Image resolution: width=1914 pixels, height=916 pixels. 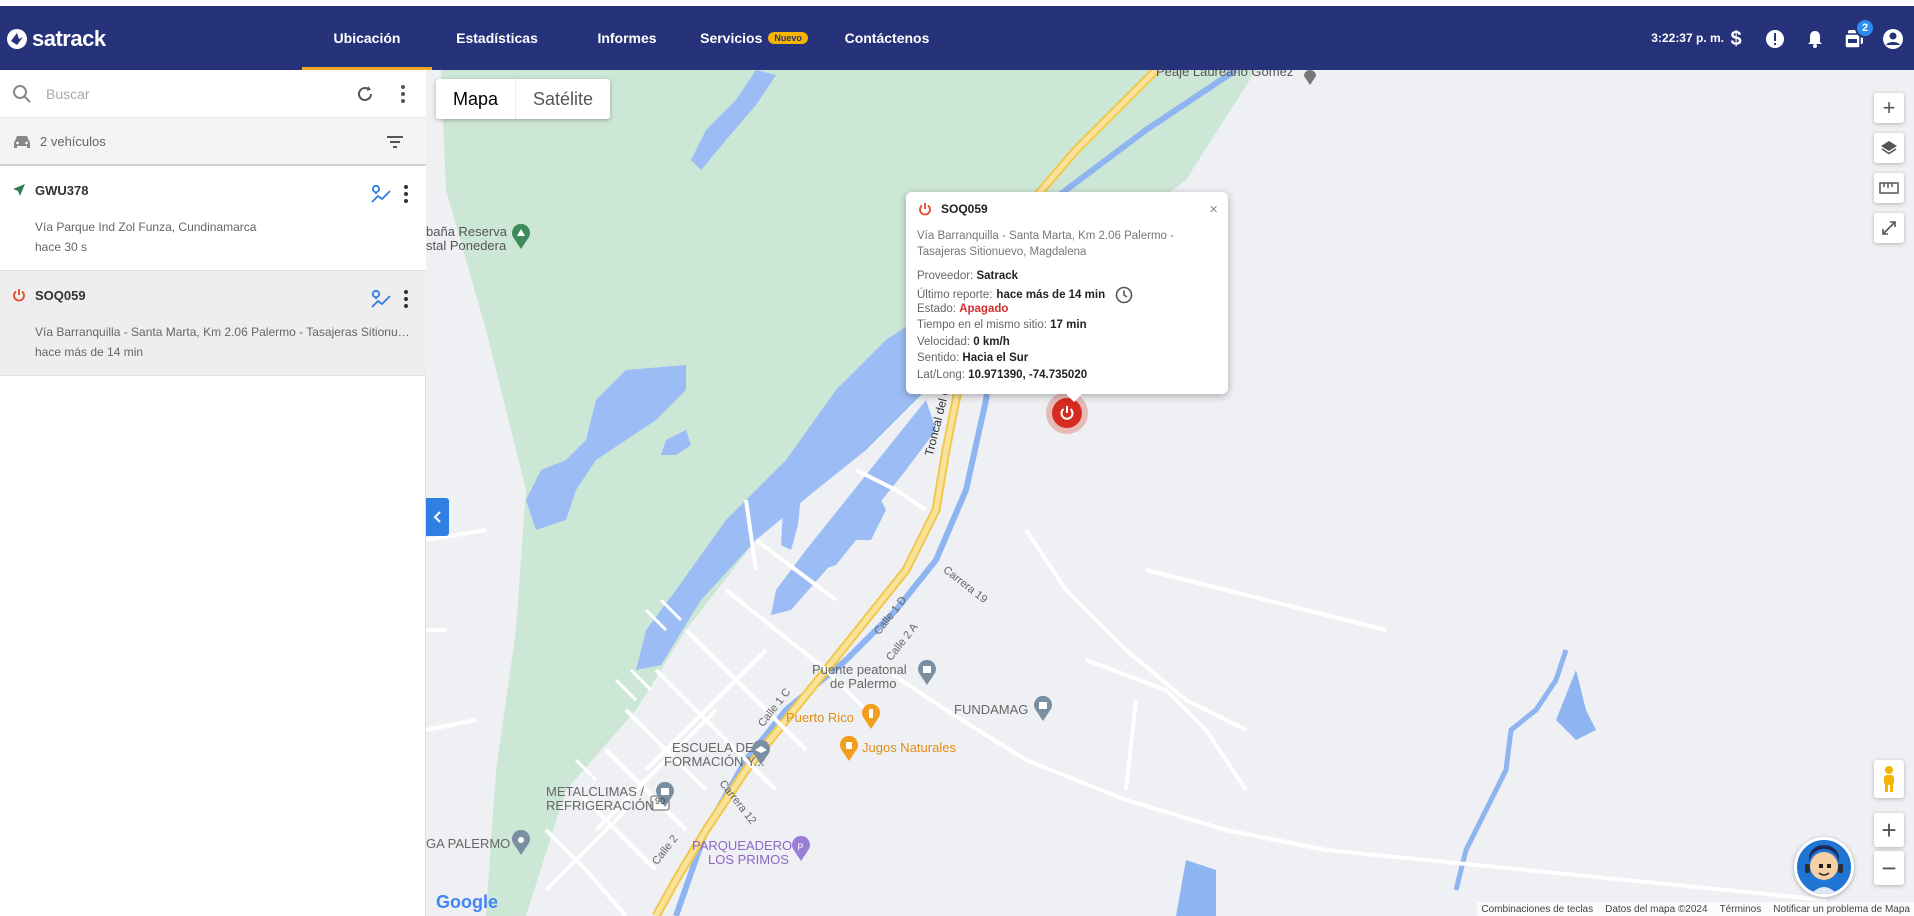 I want to click on map-type-satellite-button: Satélite, so click(x=562, y=99).